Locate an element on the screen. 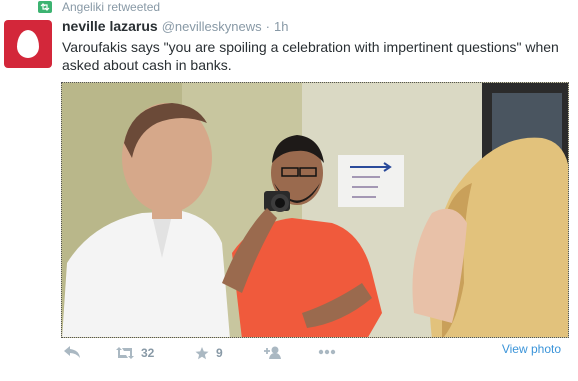 The image size is (578, 381). tweet-timestamp: 1h is located at coordinates (281, 26).